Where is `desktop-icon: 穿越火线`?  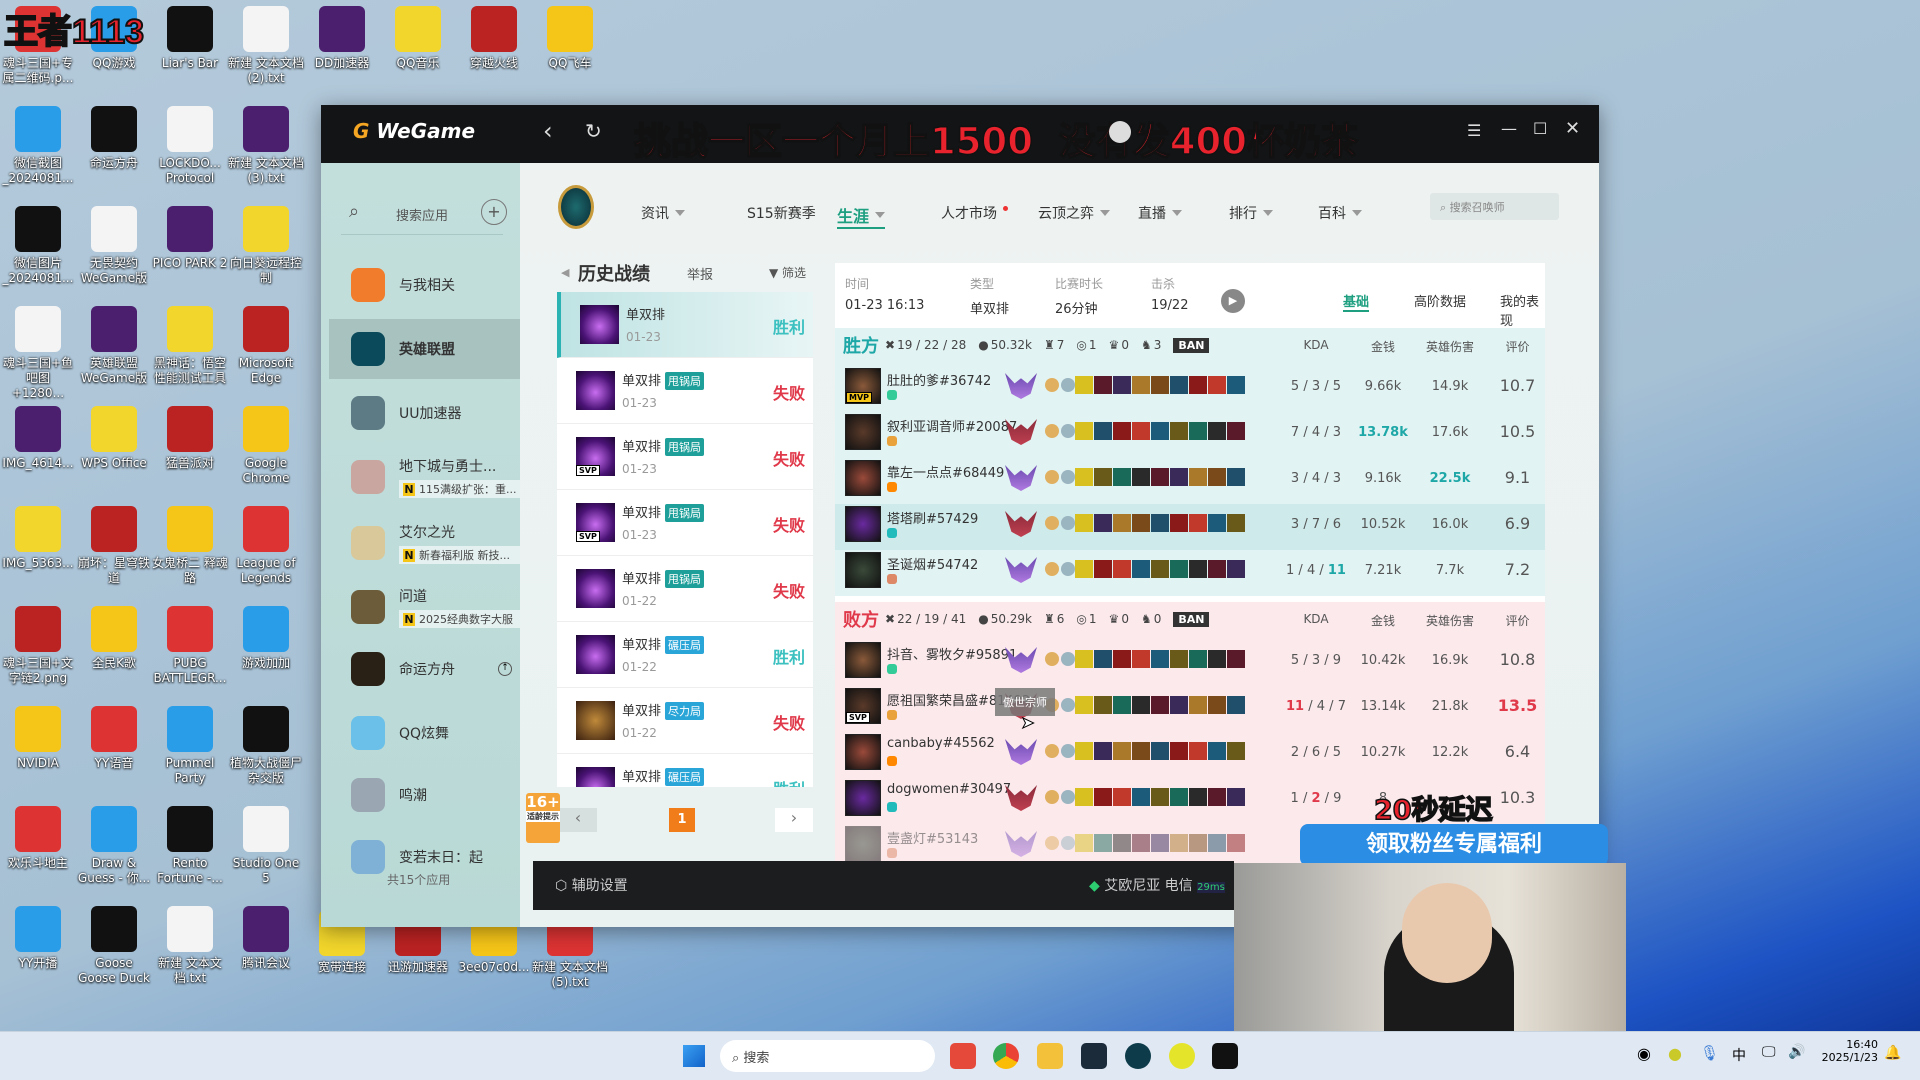
desktop-icon: 穿越火线 is located at coordinates (494, 36).